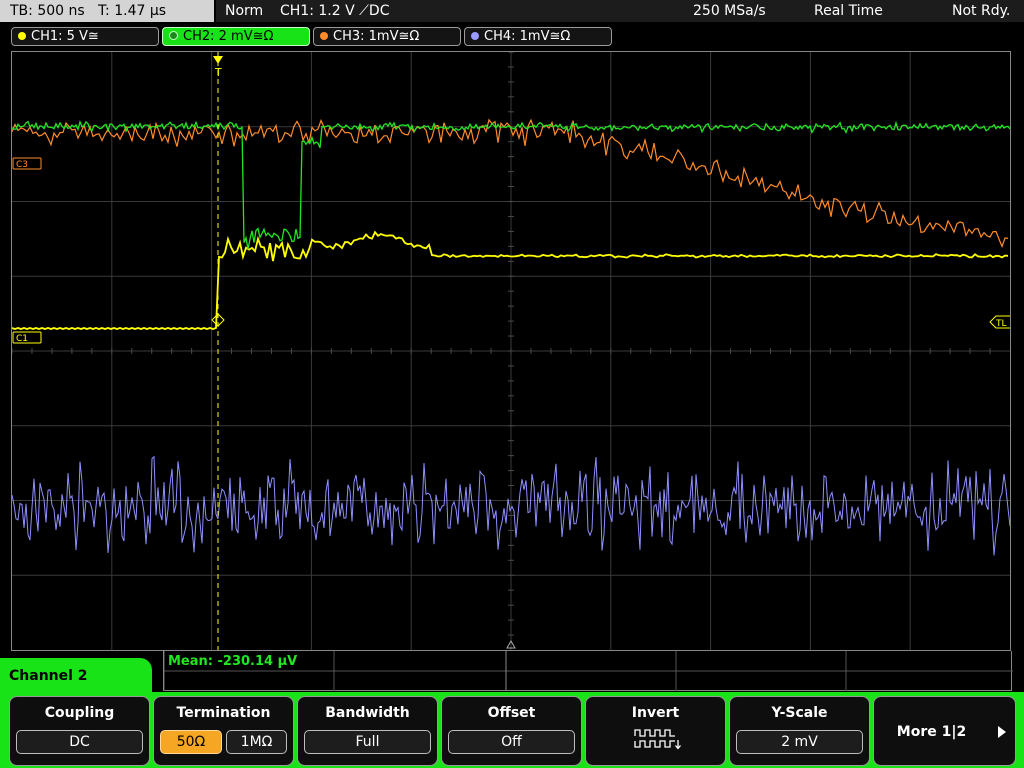 This screenshot has width=1024, height=768. I want to click on acquisition-mode: Real Time, so click(848, 11).